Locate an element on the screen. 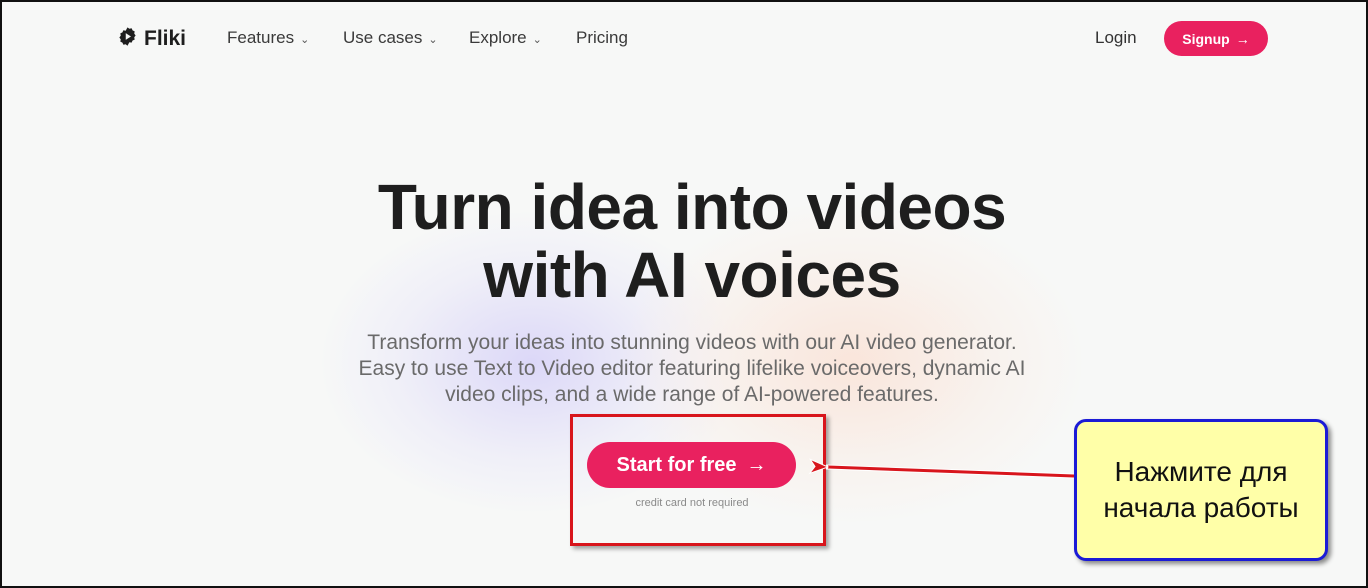 The width and height of the screenshot is (1368, 588). annotation-callout: Нажмите для начала работы is located at coordinates (1201, 490).